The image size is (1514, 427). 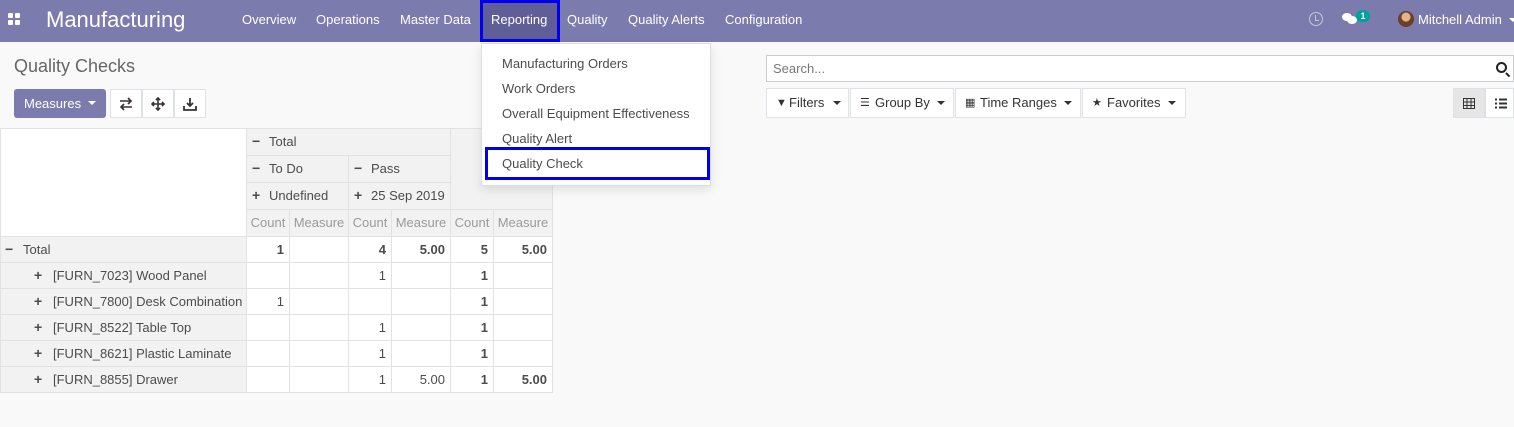 I want to click on expand-all-button, so click(x=158, y=103).